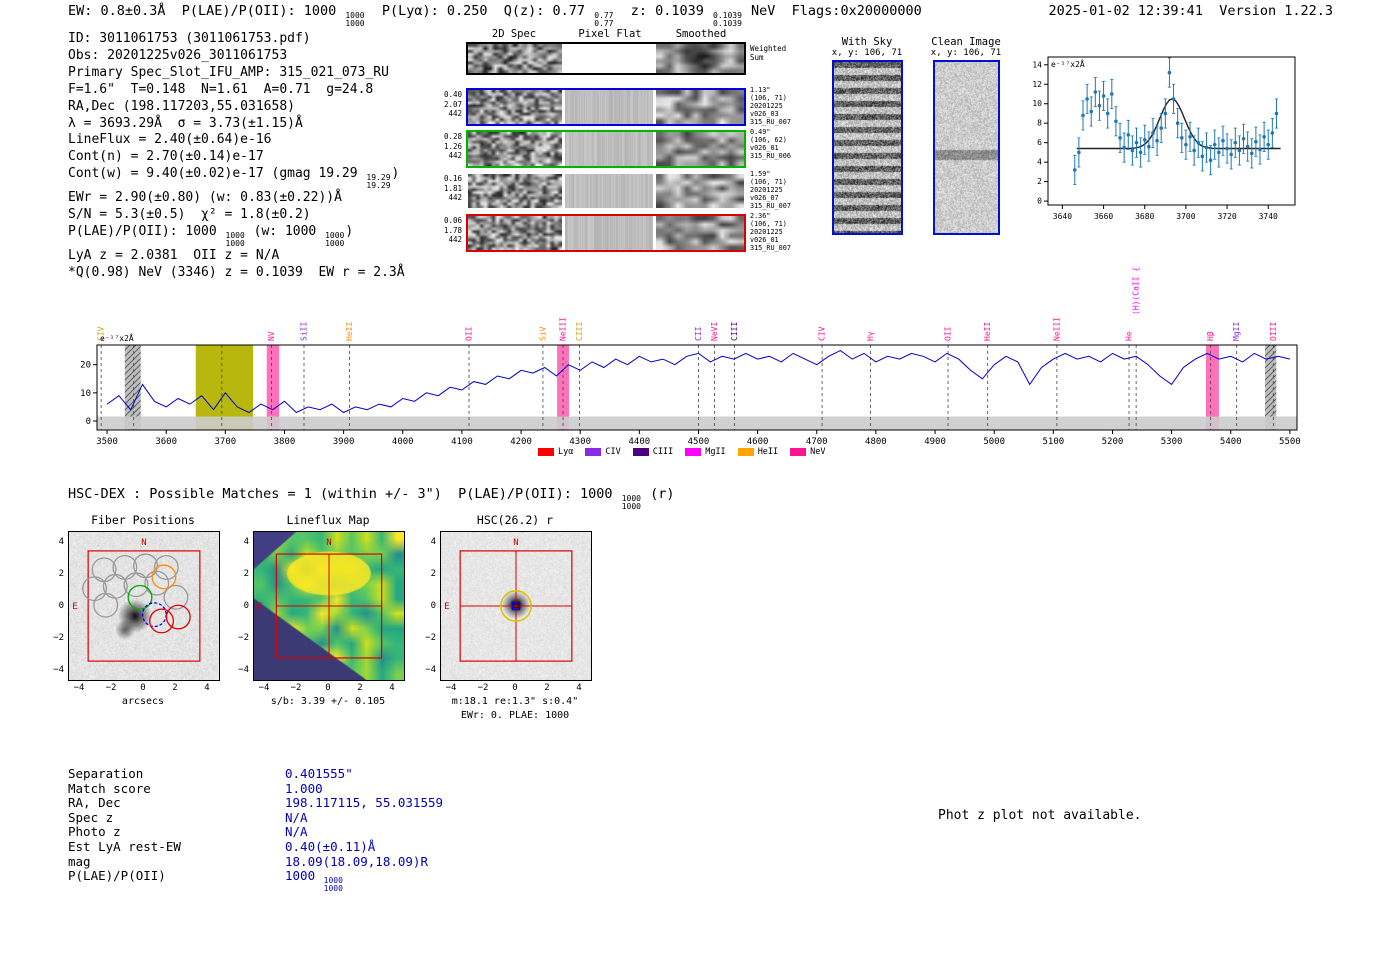  What do you see at coordinates (189, 215) in the screenshot?
I see `info-line: S/N = 5.3(±0.5) χ² = 1.8(±0.2)` at bounding box center [189, 215].